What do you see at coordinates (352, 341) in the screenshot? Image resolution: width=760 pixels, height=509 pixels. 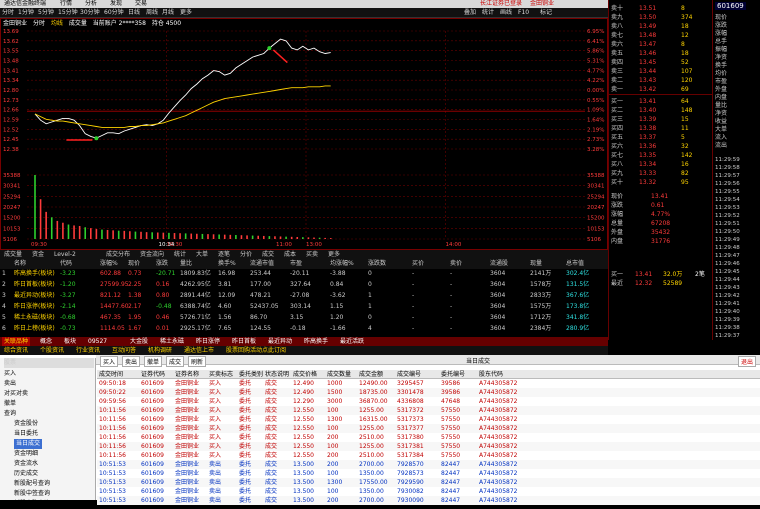 I see `related-tab-10: 最近活跃` at bounding box center [352, 341].